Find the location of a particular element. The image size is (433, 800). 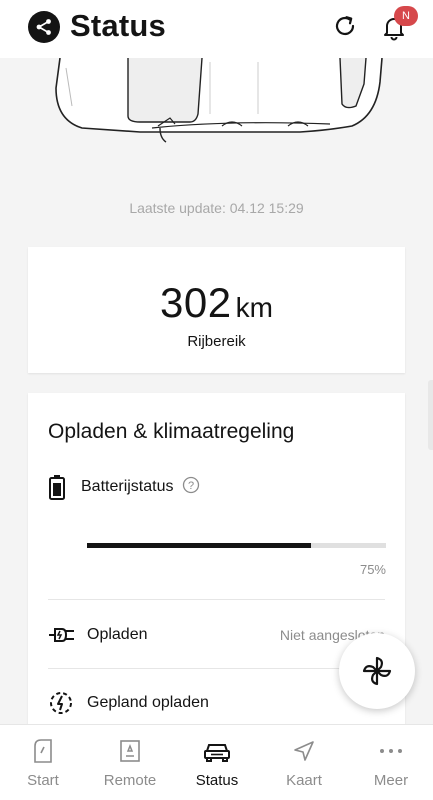

nav-label: Start is located at coordinates (43, 780).